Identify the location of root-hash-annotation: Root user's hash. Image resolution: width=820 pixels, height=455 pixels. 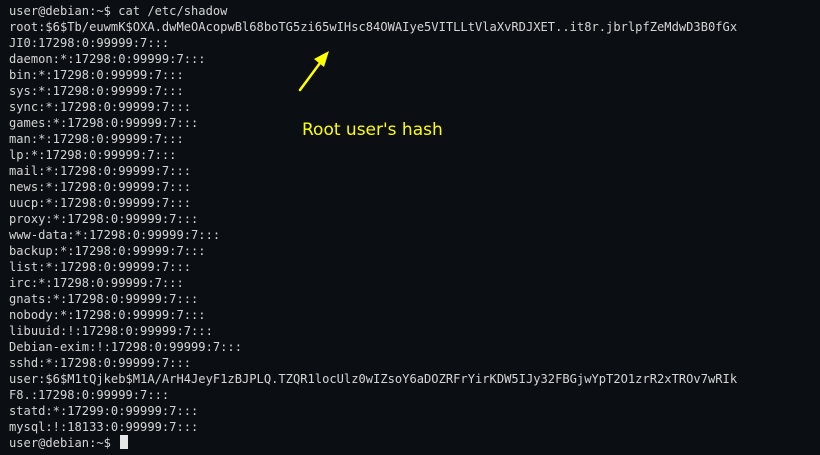
(372, 130).